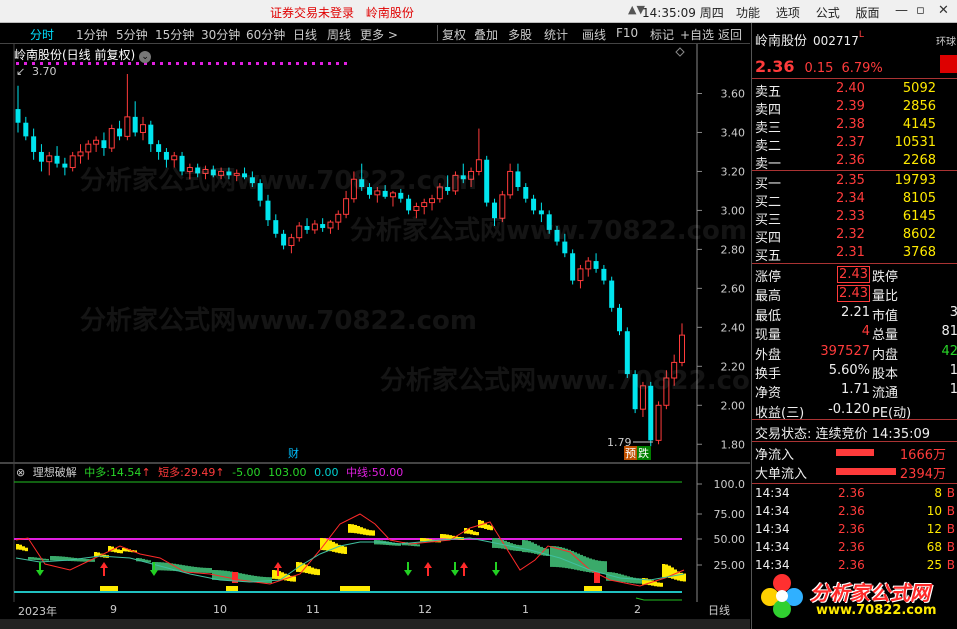  I want to click on button-mark: 标记, so click(662, 34).